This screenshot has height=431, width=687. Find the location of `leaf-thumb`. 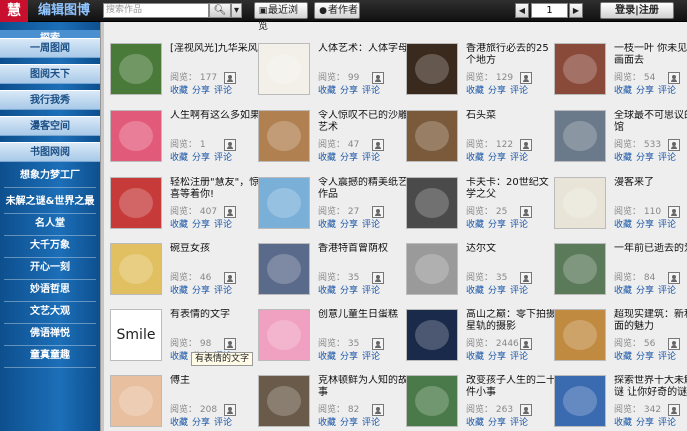

leaf-thumb is located at coordinates (580, 69).